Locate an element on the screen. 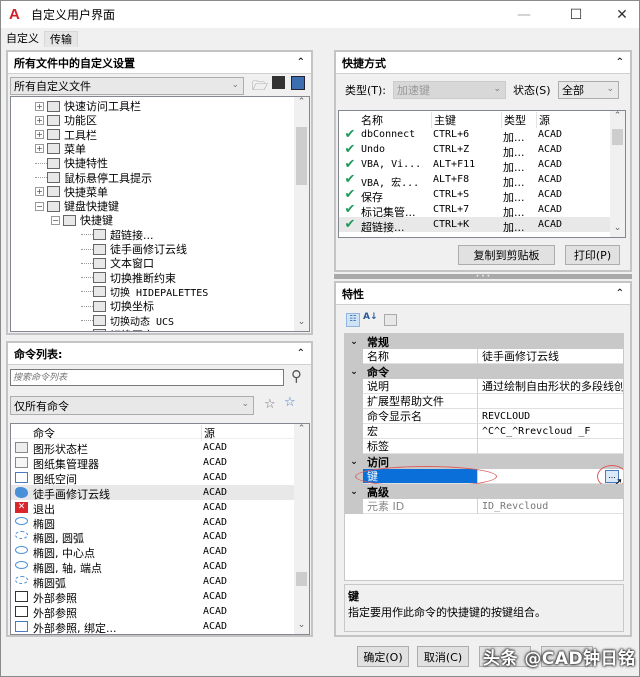  command-row: 椭圆, 轴, 端点 ACAD is located at coordinates (152, 567).